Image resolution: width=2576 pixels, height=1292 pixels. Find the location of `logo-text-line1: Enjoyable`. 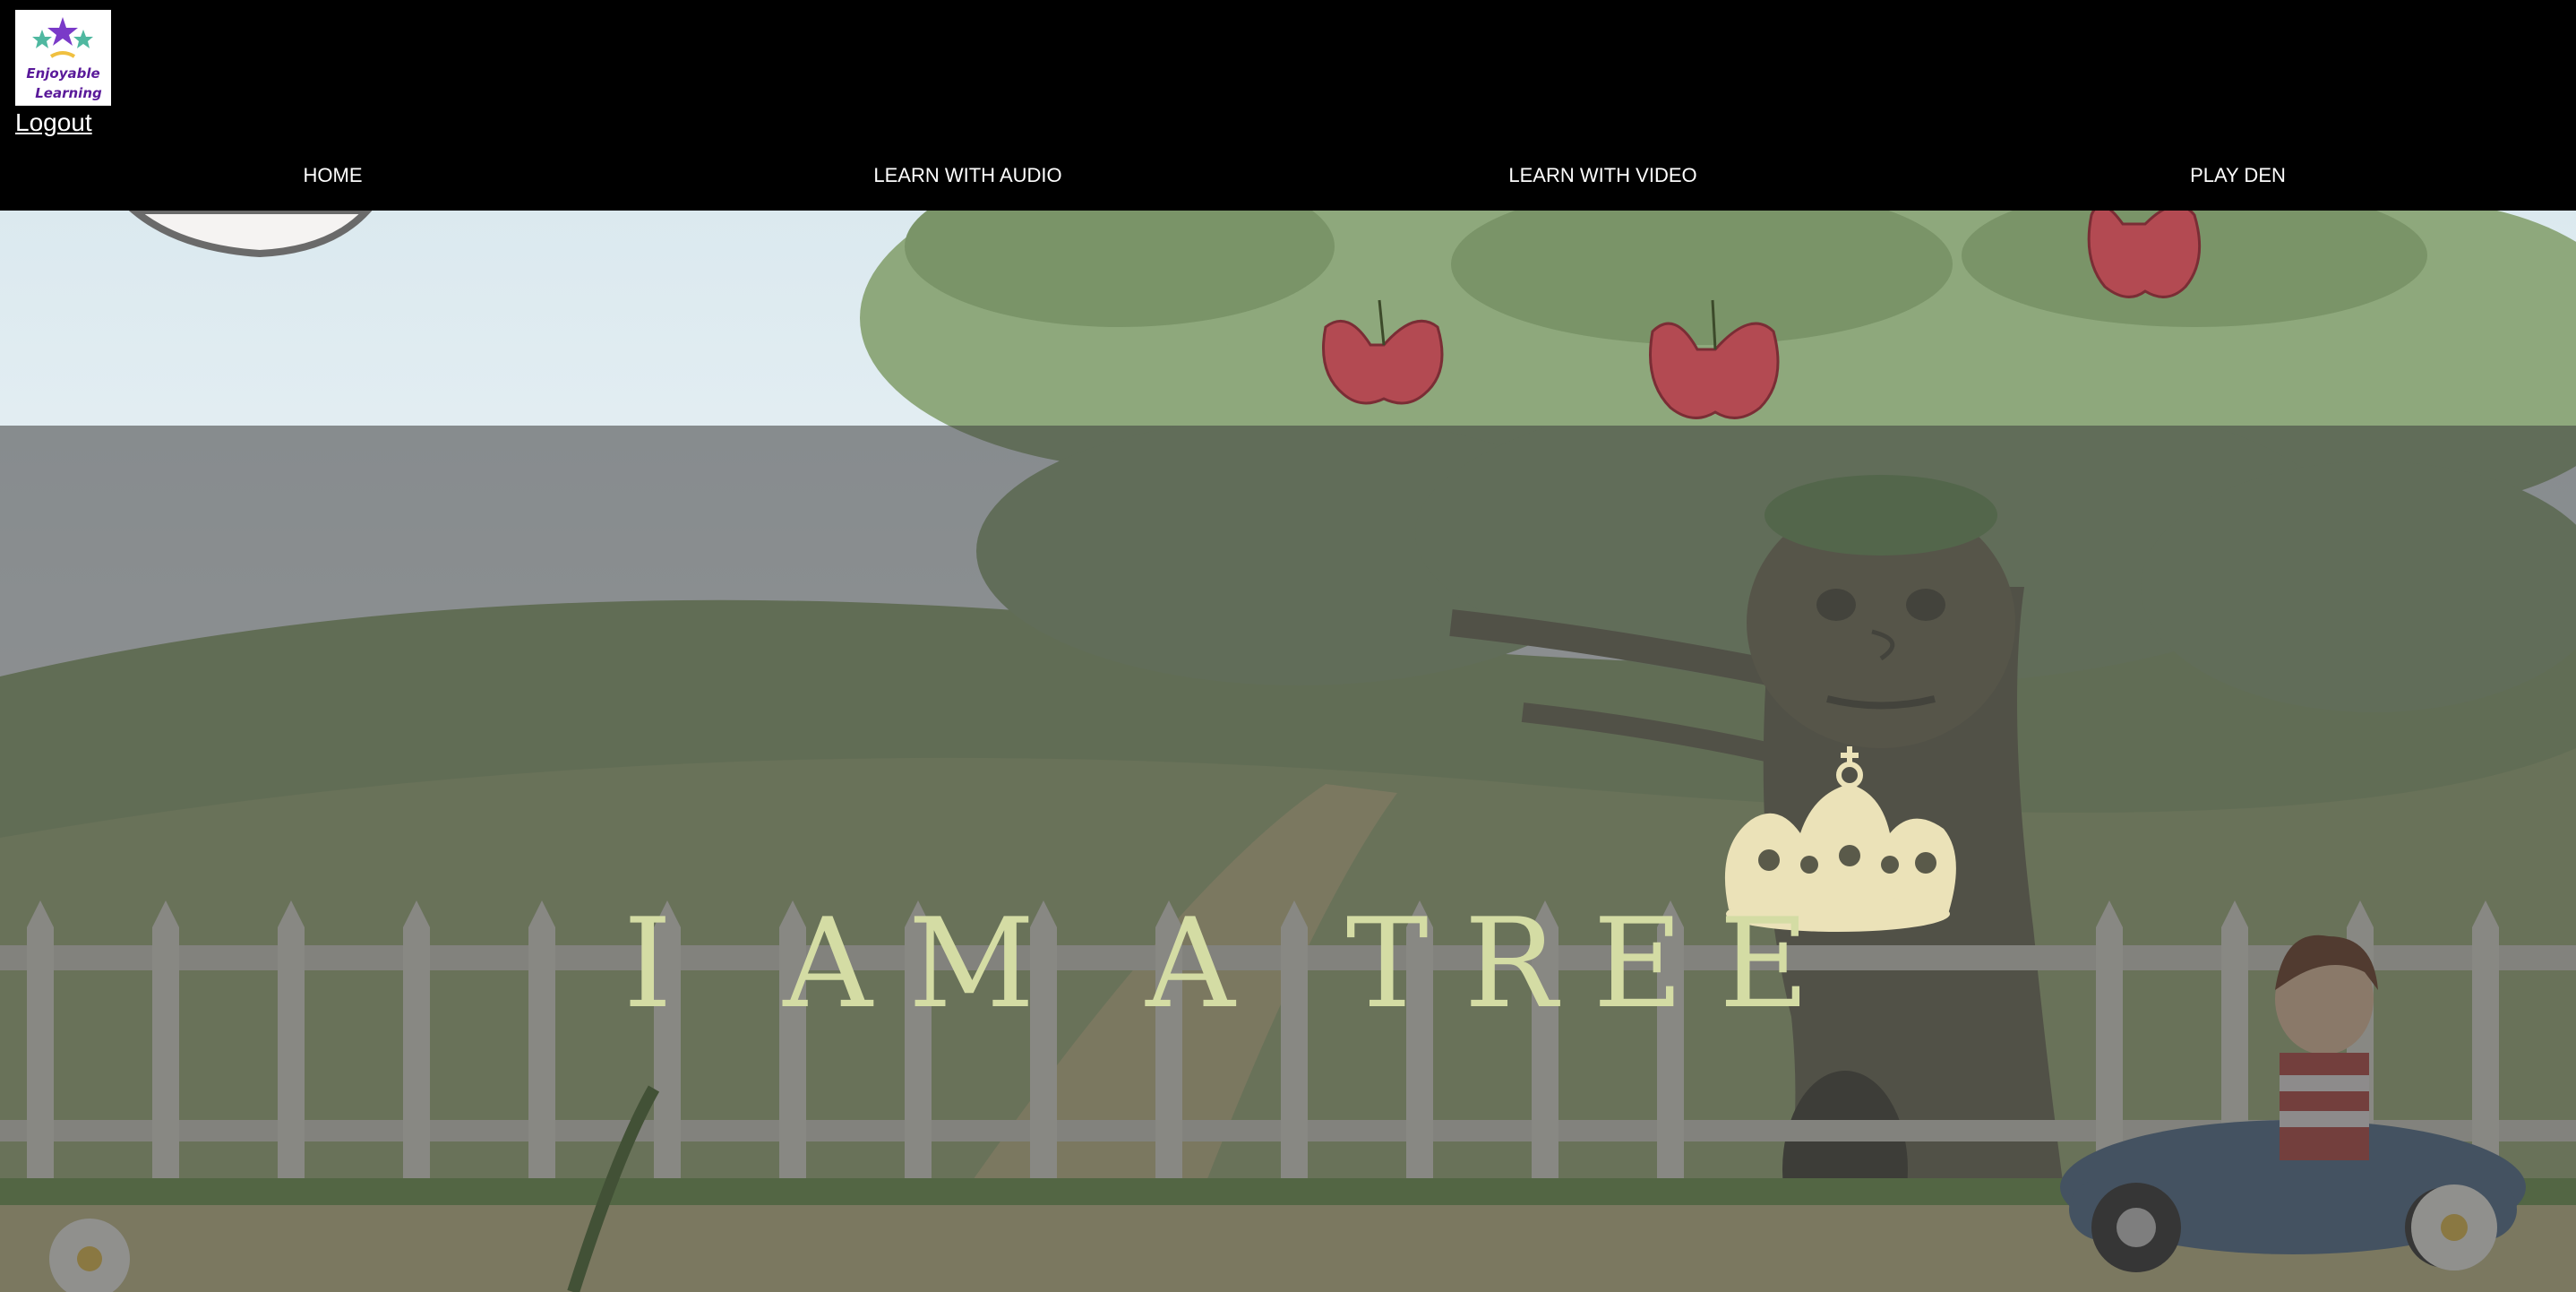

logo-text-line1: Enjoyable is located at coordinates (63, 74).